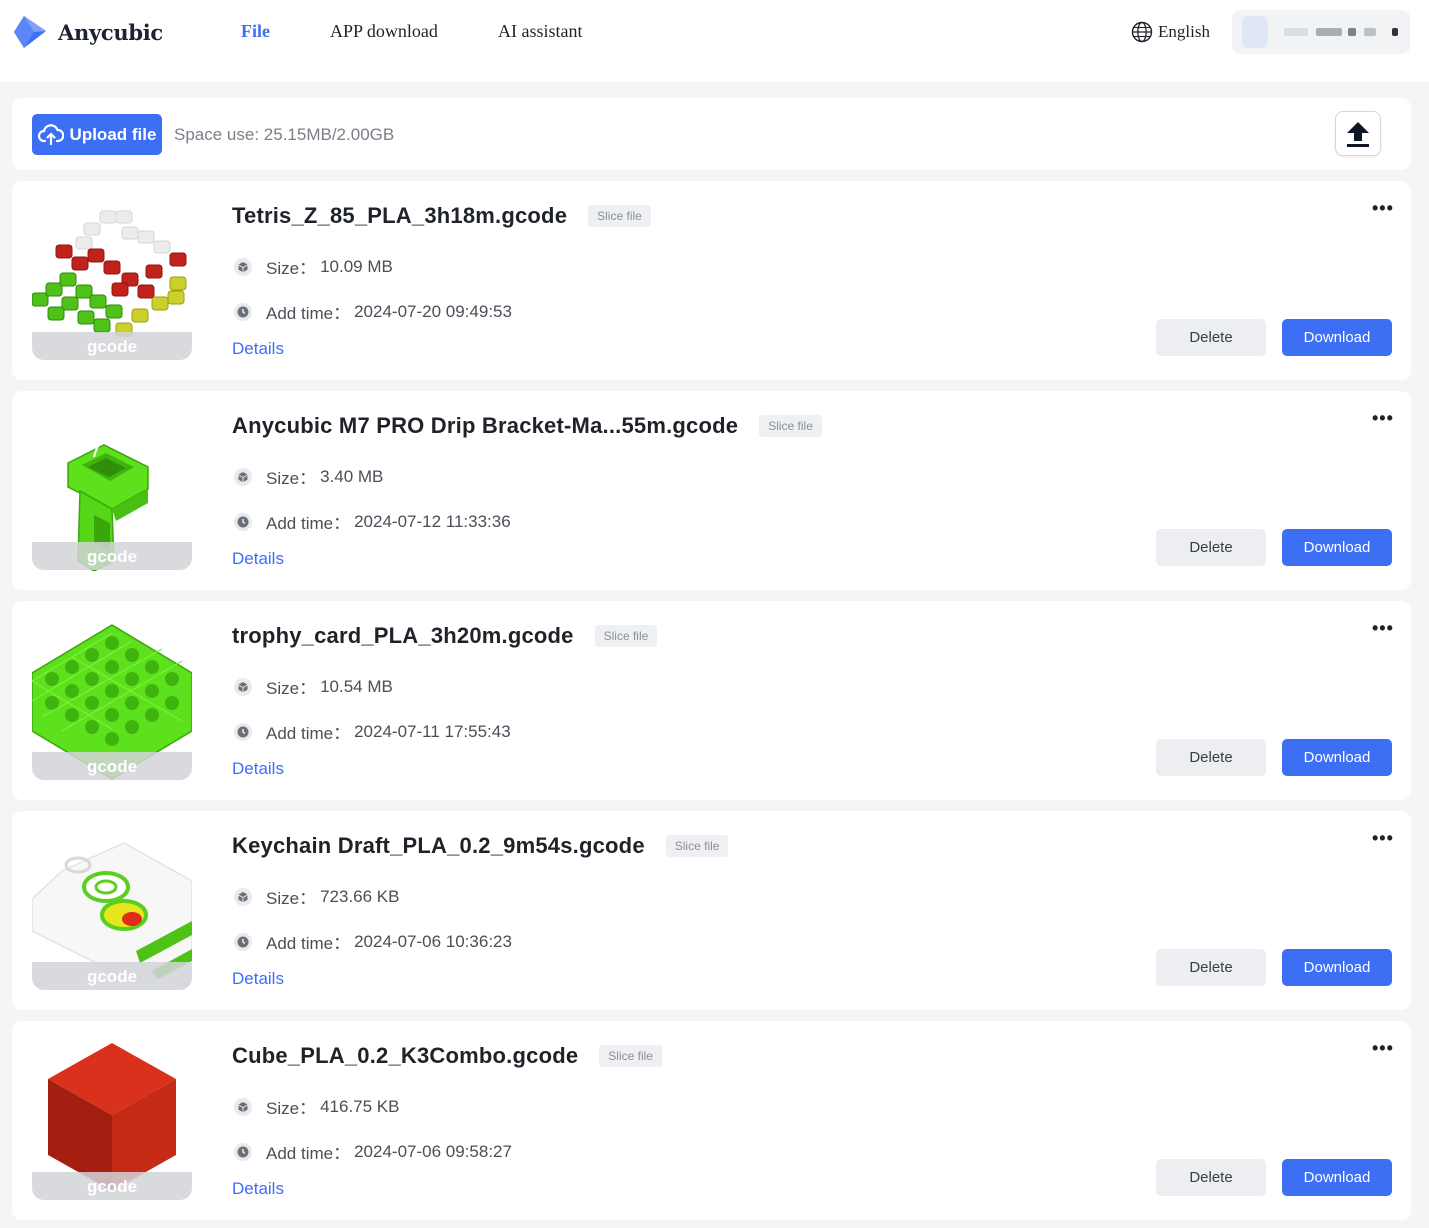 The width and height of the screenshot is (1429, 1228). I want to click on globe-icon, so click(1142, 32).